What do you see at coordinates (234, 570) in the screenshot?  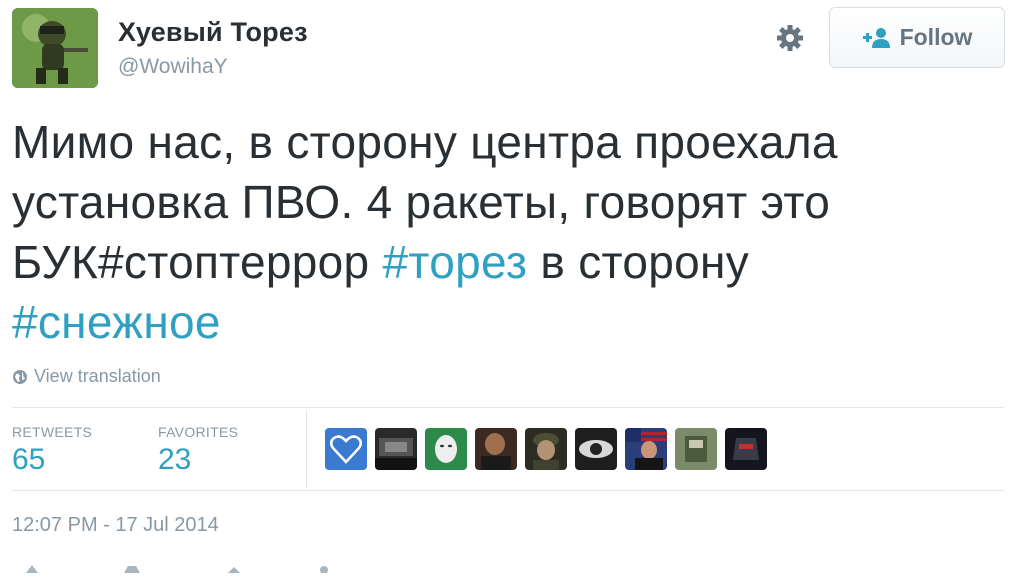 I see `favorite-icon` at bounding box center [234, 570].